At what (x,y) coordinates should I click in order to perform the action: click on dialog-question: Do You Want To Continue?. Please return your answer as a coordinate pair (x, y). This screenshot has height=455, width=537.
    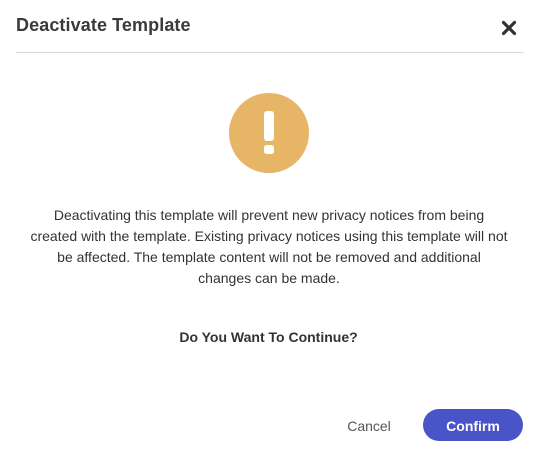
    Looking at the image, I should click on (268, 337).